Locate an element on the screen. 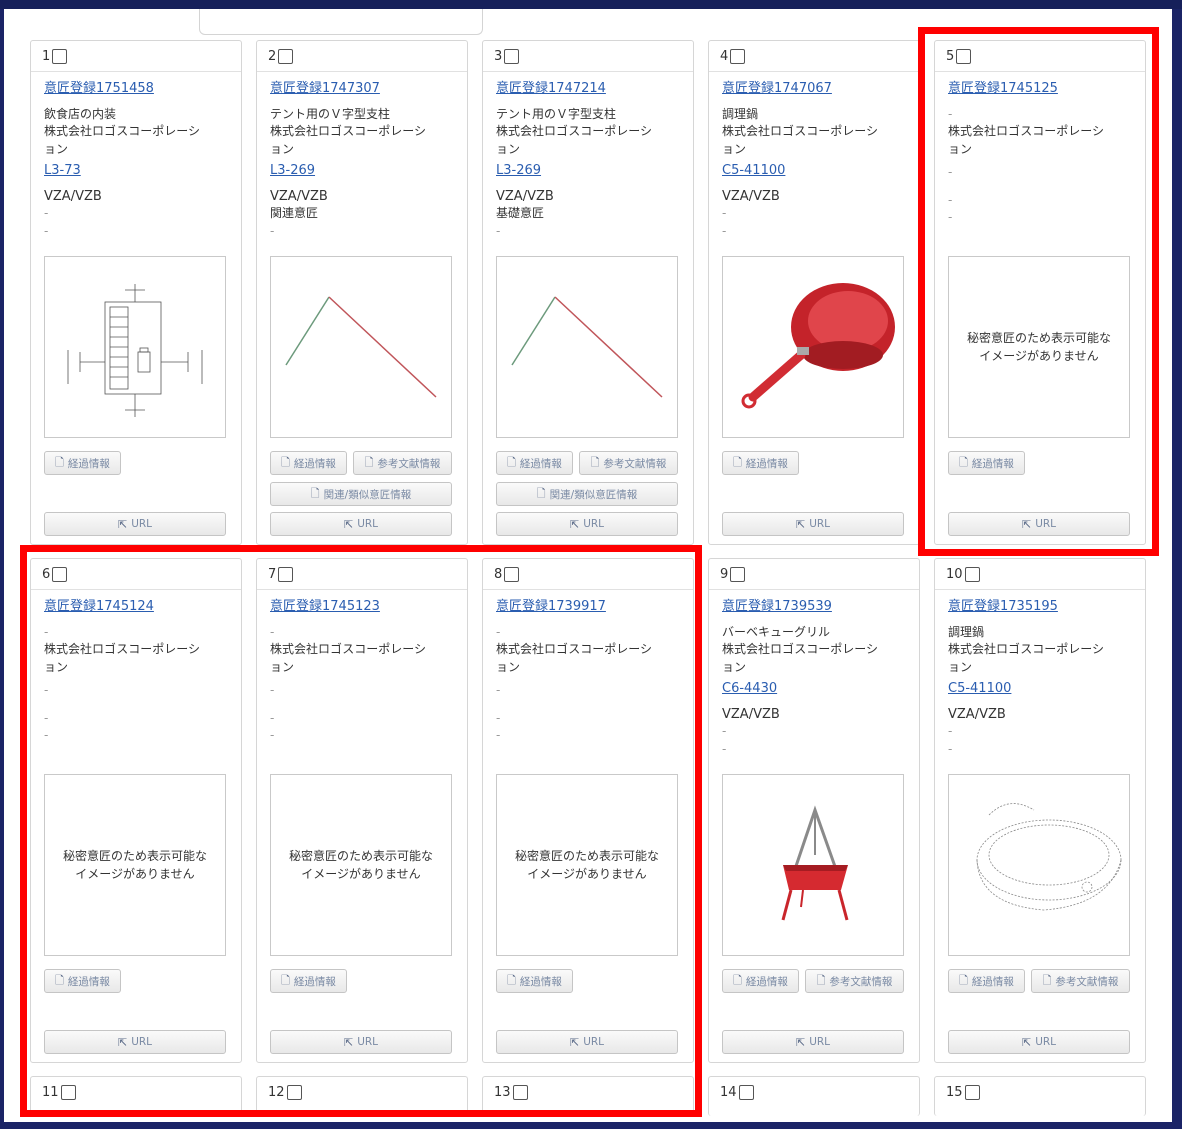 This screenshot has width=1182, height=1129. card-number: 10 is located at coordinates (954, 574).